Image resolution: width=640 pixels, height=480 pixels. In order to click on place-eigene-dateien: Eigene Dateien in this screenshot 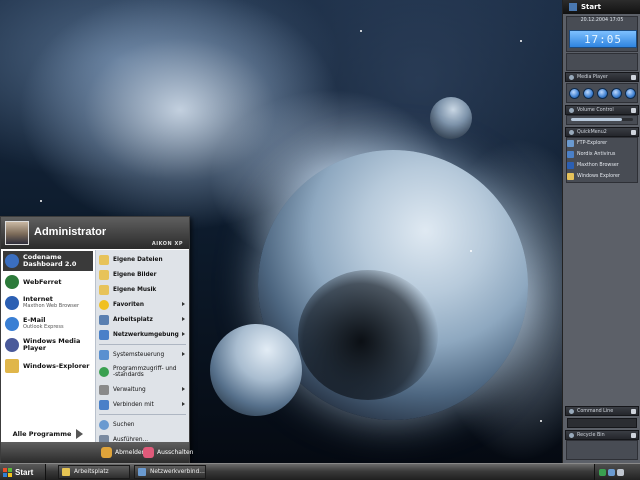, I will do `click(142, 259)`.